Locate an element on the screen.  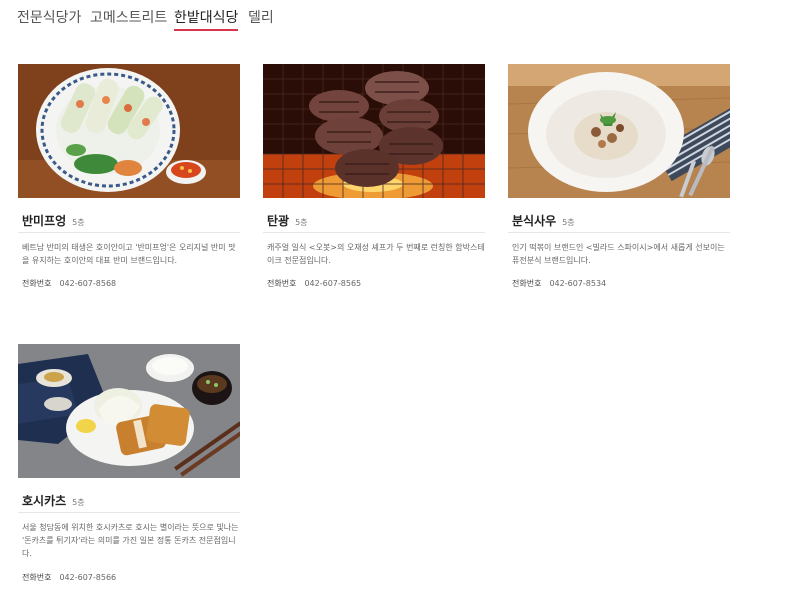
store-phone: 전화번호 042-607-8565 is located at coordinates (314, 283).